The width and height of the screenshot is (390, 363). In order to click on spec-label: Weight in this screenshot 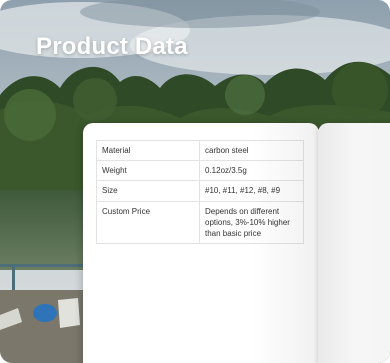, I will do `click(148, 171)`.